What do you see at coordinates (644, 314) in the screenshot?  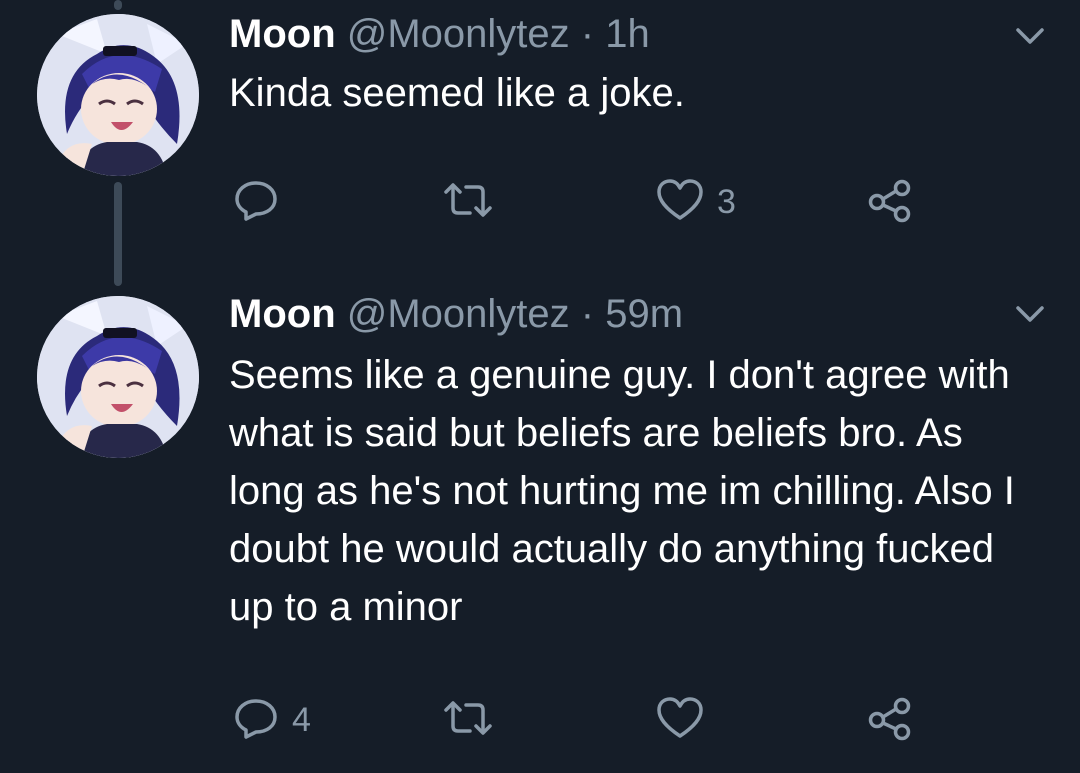 I see `timestamp: 59m` at bounding box center [644, 314].